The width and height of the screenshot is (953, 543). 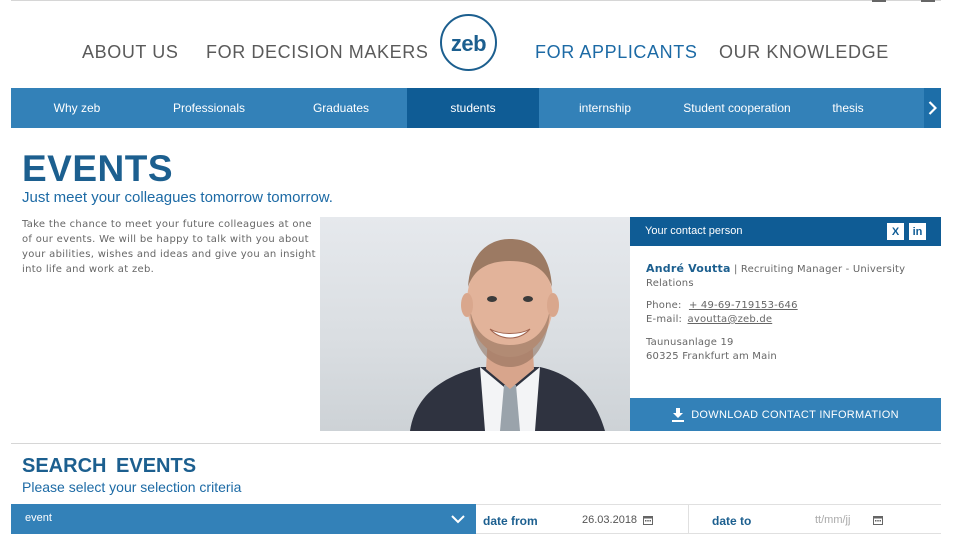 I want to click on logo-text: zeb, so click(x=468, y=43).